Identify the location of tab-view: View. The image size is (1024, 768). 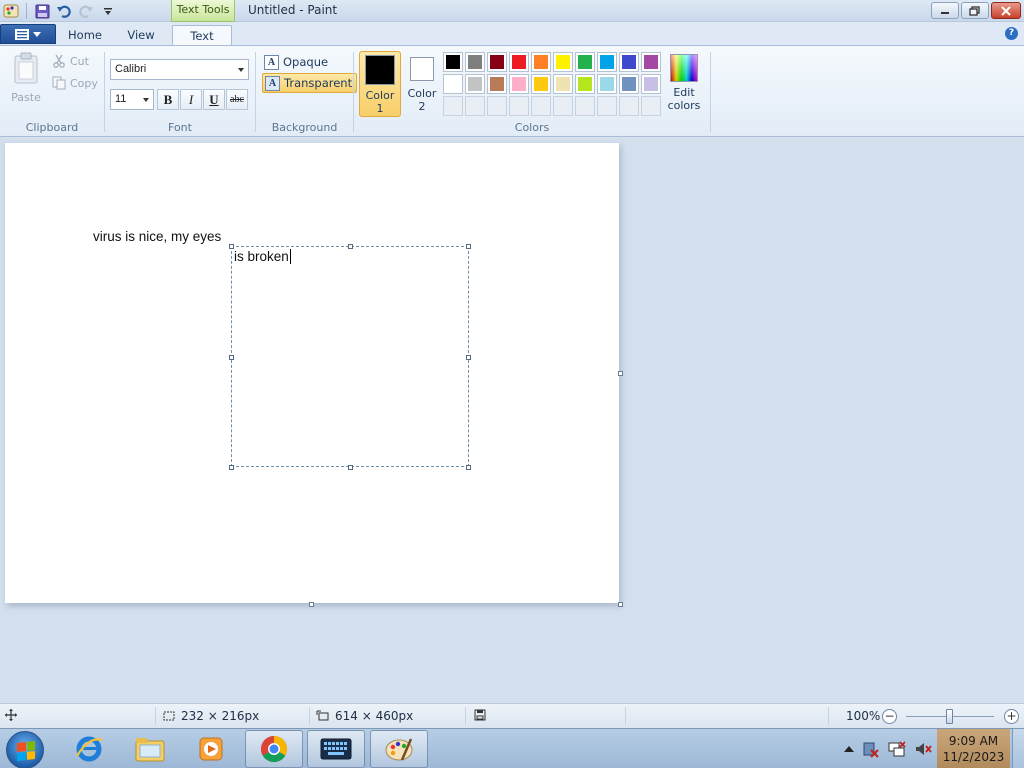
(141, 35).